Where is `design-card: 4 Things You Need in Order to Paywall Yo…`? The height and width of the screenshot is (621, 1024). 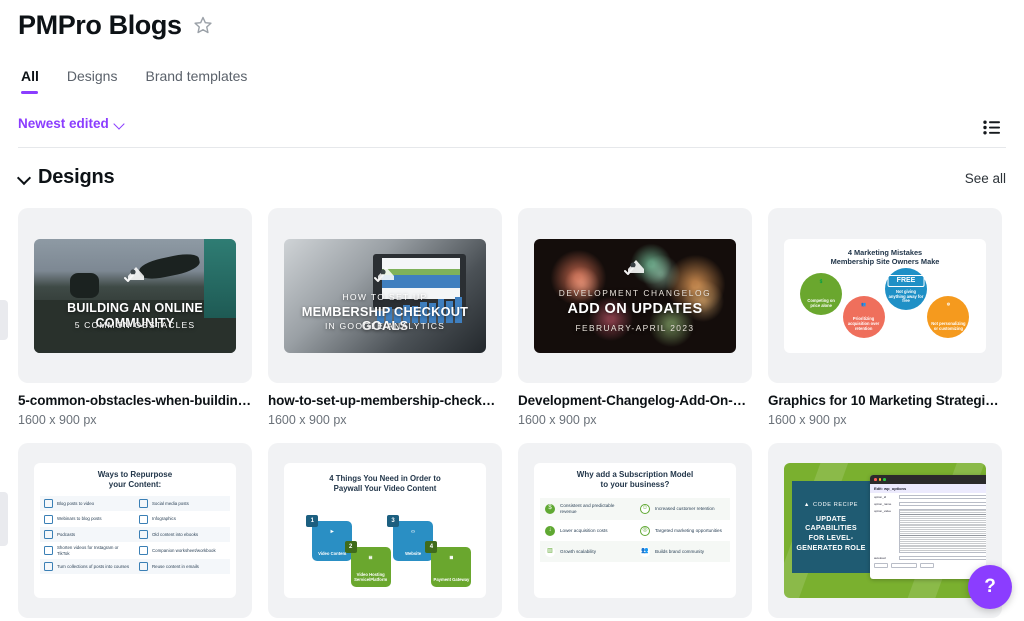
design-card: 4 Things You Need in Order to Paywall Yo… is located at coordinates (385, 530).